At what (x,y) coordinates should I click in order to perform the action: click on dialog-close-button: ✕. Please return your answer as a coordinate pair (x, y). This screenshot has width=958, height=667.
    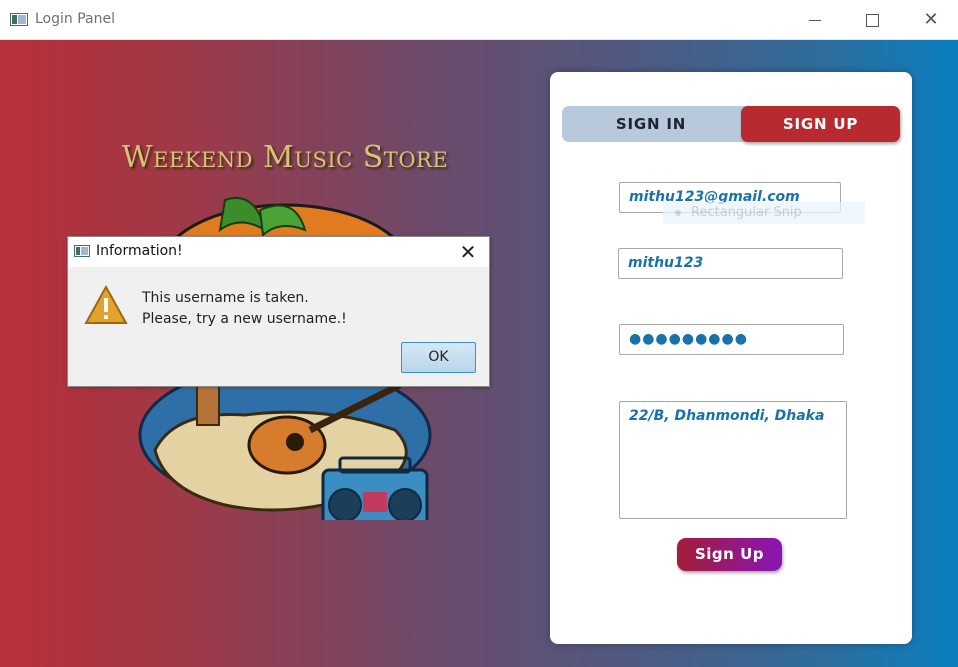
    Looking at the image, I should click on (468, 252).